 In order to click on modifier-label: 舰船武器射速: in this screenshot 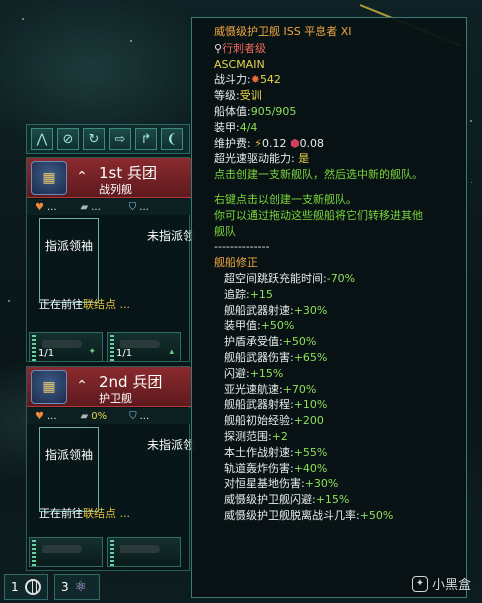, I will do `click(259, 310)`.